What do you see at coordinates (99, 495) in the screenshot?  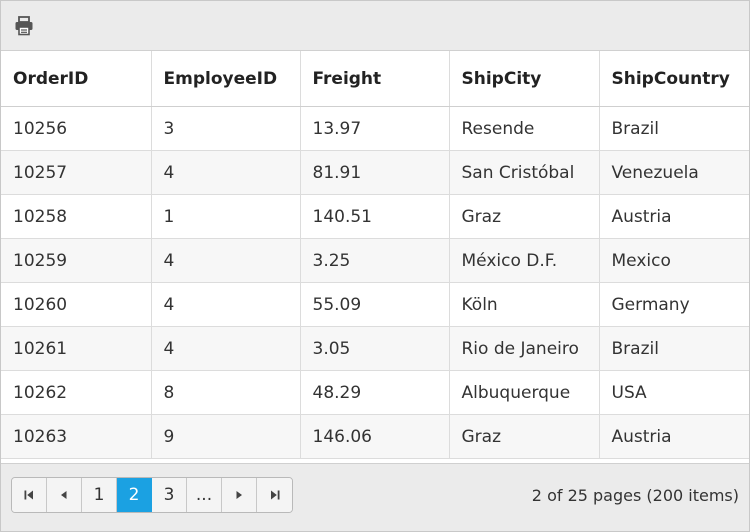 I see `page-1-button: 1` at bounding box center [99, 495].